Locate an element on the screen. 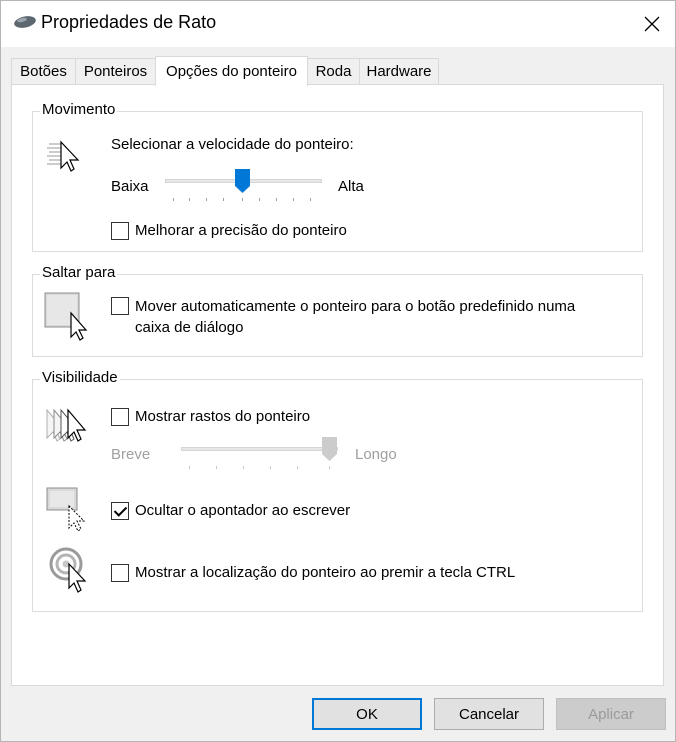  group-label-movimento: Movimento is located at coordinates (79, 109).